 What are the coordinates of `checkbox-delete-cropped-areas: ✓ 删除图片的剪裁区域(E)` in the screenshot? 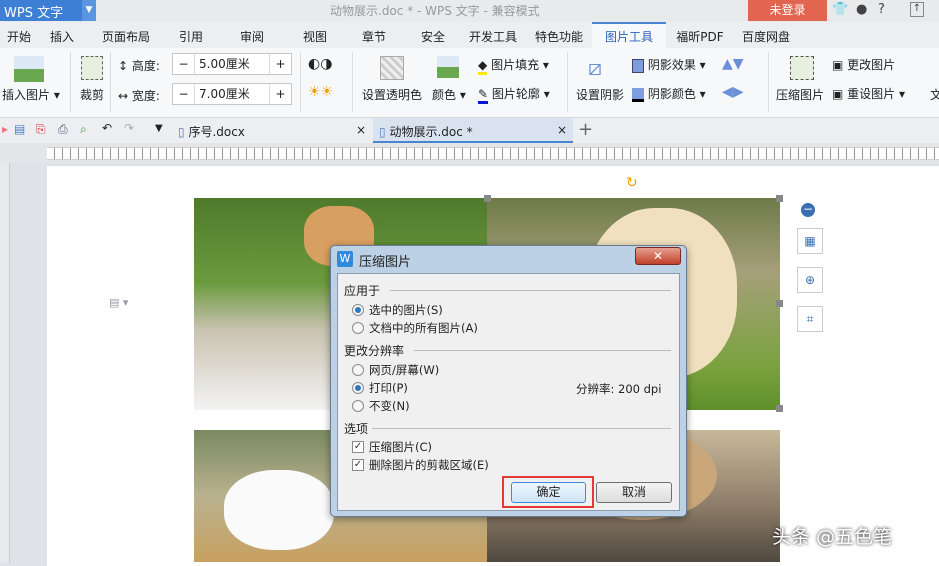 It's located at (420, 465).